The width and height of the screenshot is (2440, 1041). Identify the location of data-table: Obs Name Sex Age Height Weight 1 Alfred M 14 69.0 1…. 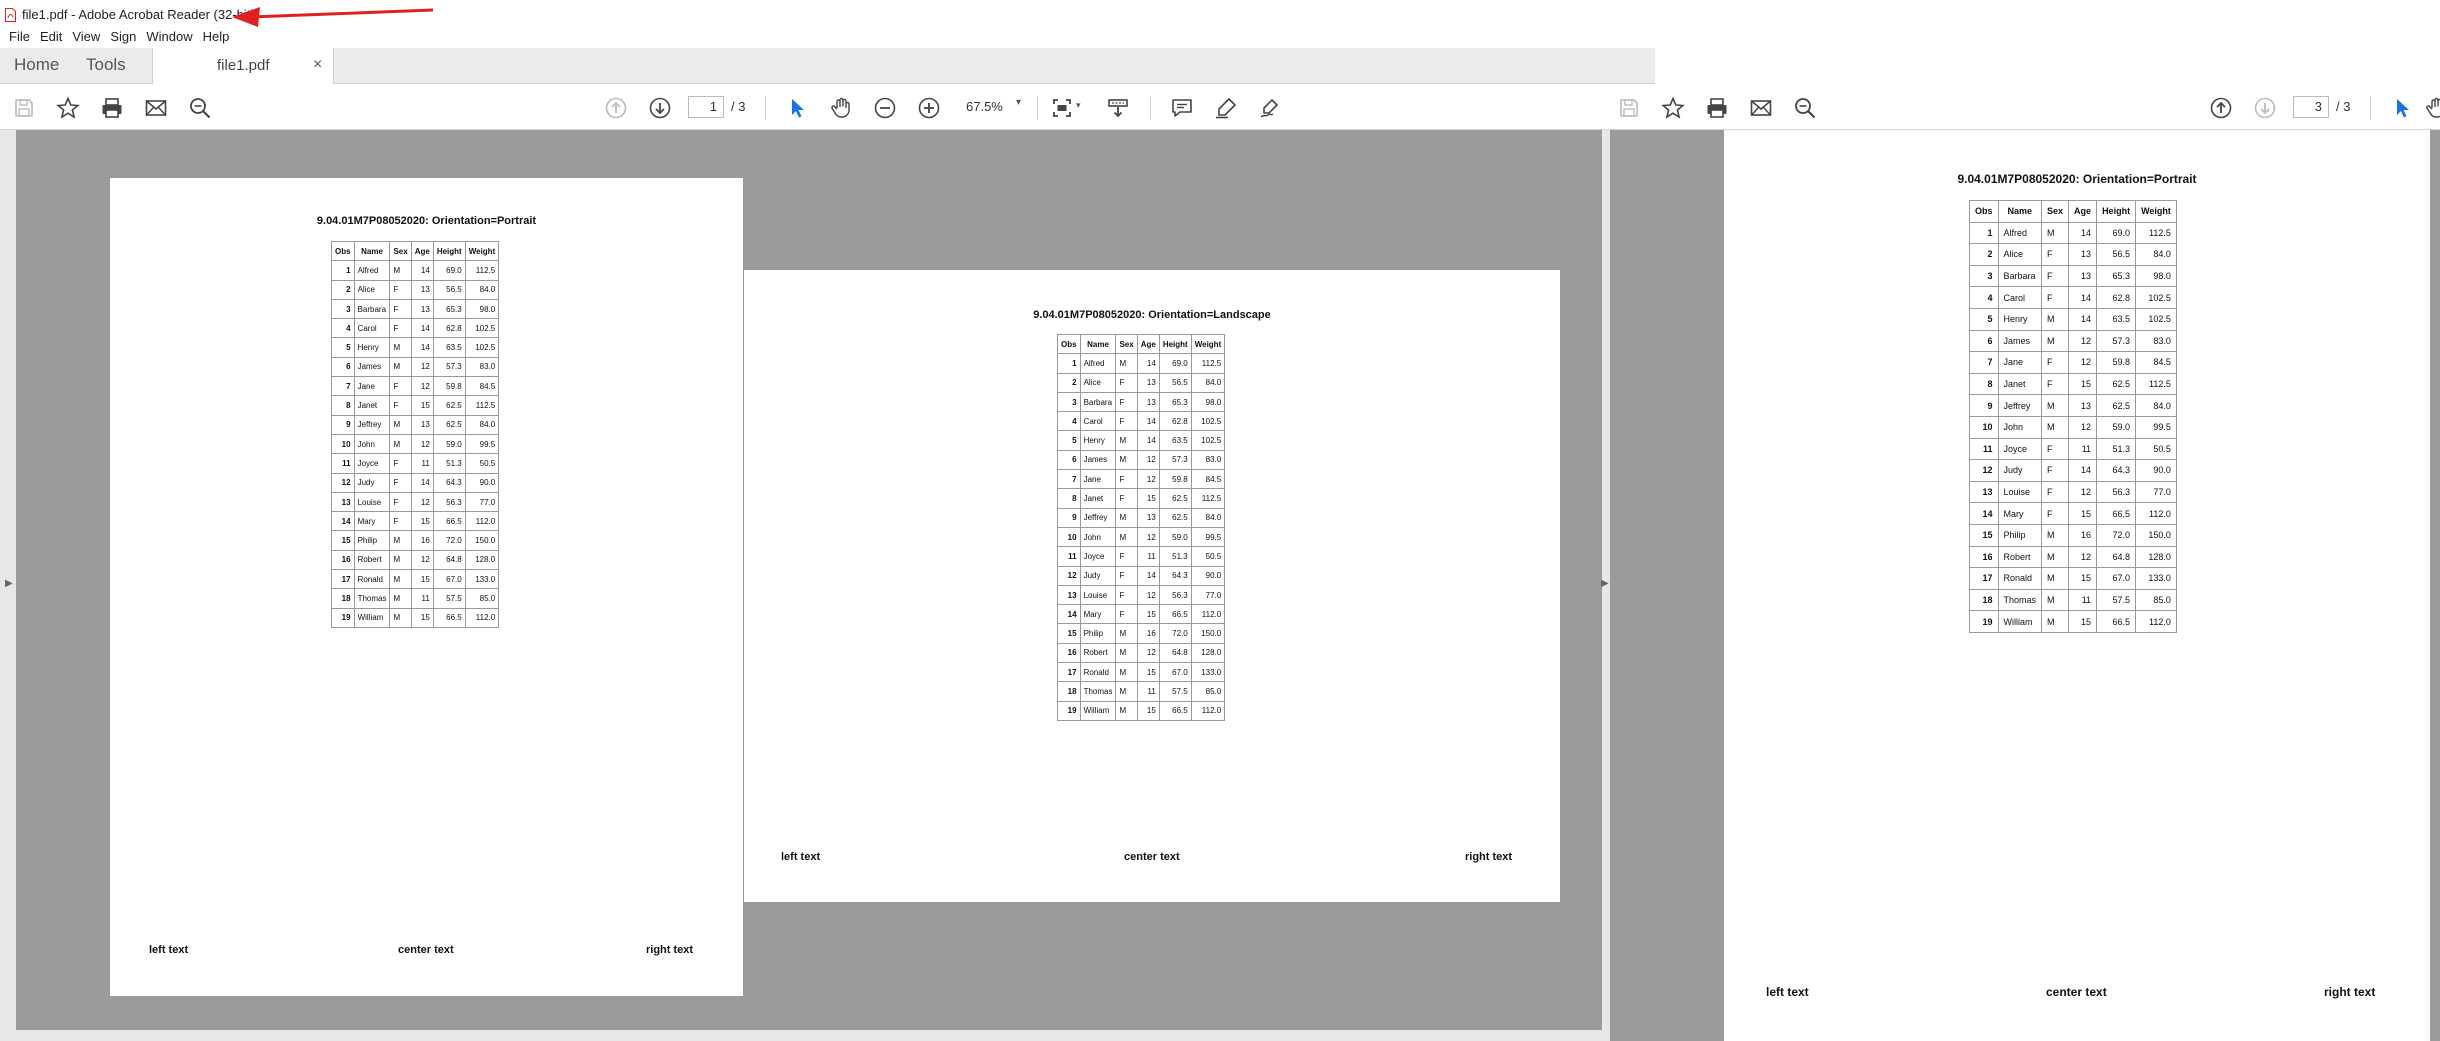
(1141, 527).